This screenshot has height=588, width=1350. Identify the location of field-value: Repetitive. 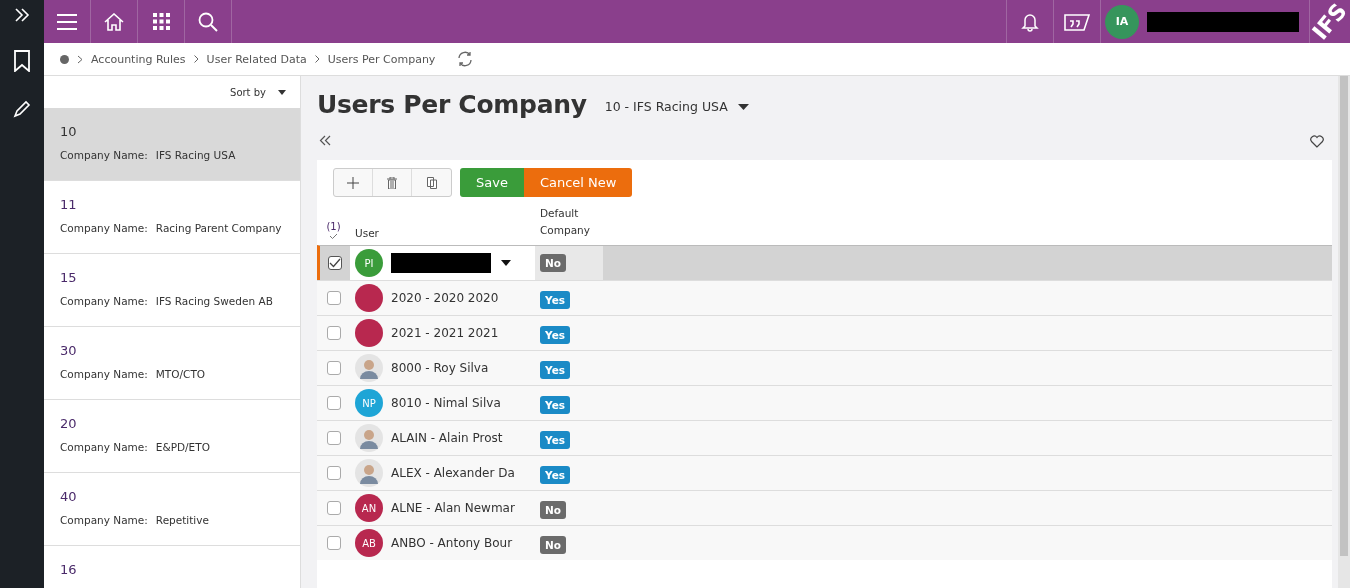
(182, 520).